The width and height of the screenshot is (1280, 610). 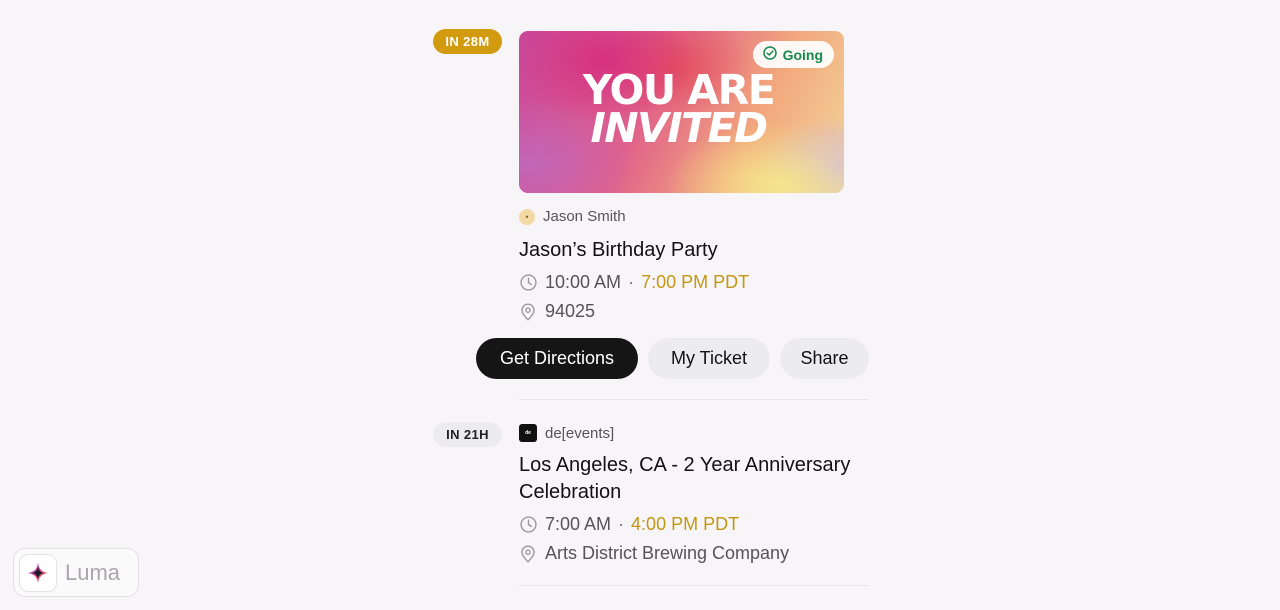 I want to click on event-location-text: 94025, so click(x=570, y=311).